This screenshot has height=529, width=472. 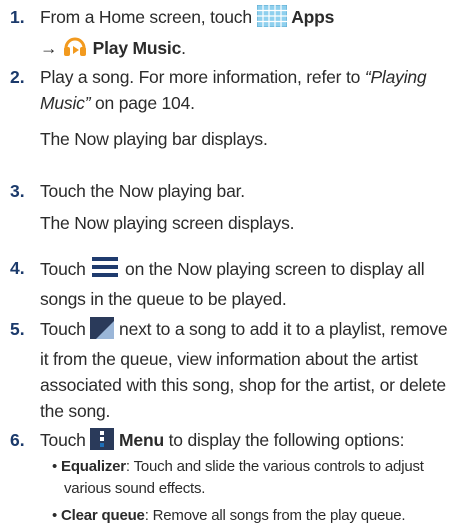 What do you see at coordinates (137, 48) in the screenshot?
I see `play-music-label: Play Music` at bounding box center [137, 48].